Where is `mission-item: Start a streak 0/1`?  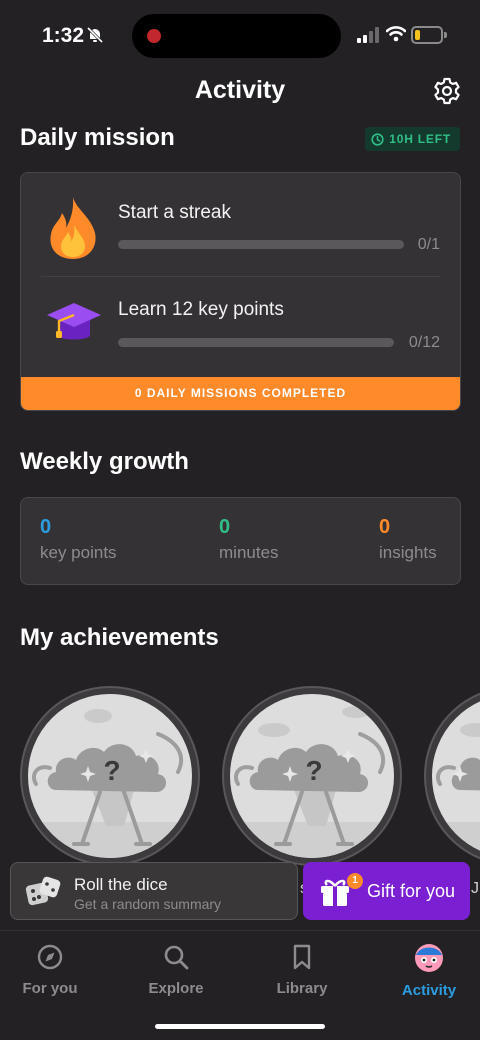 mission-item: Start a streak 0/1 is located at coordinates (240, 223).